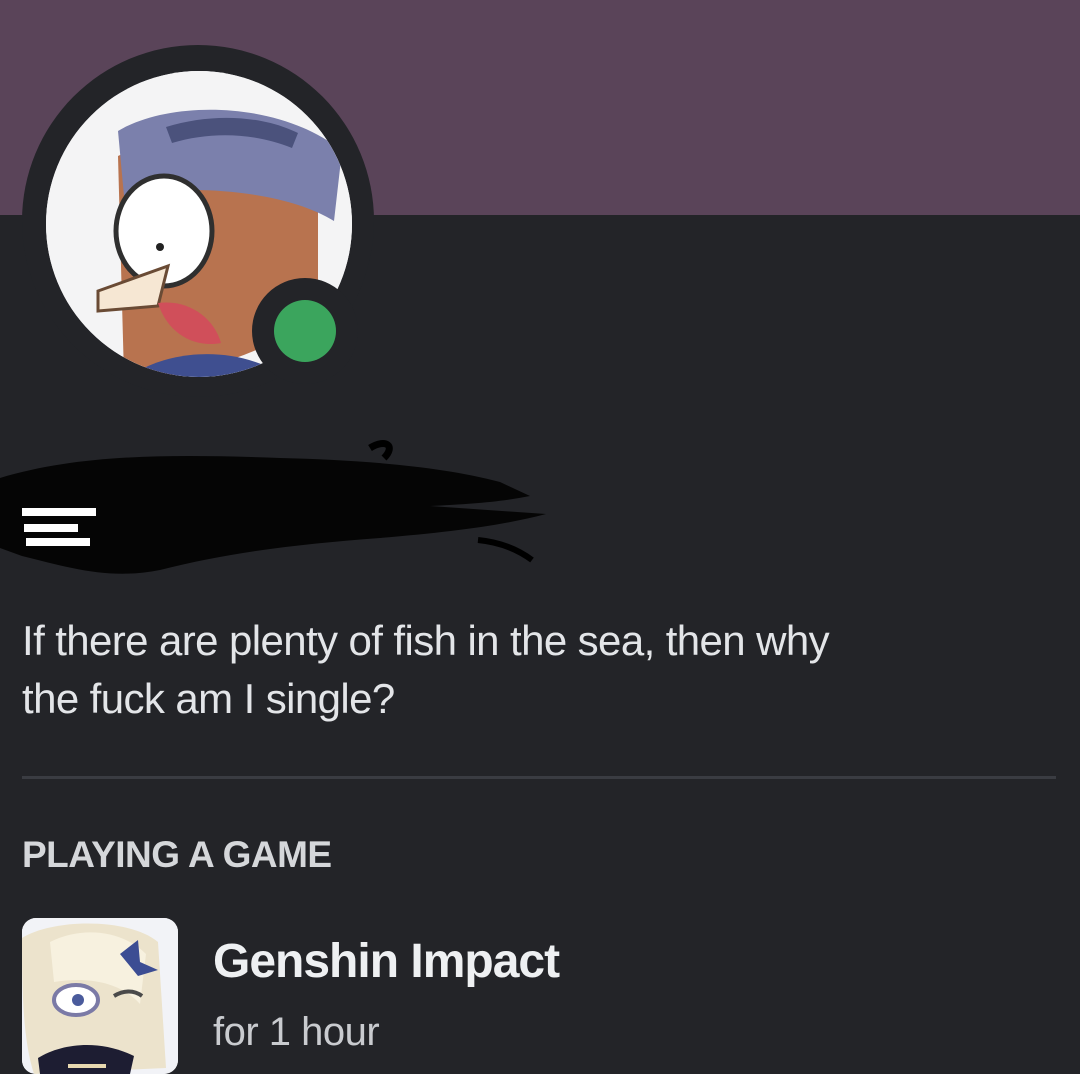  I want to click on game-duration: for 1 hour, so click(296, 1032).